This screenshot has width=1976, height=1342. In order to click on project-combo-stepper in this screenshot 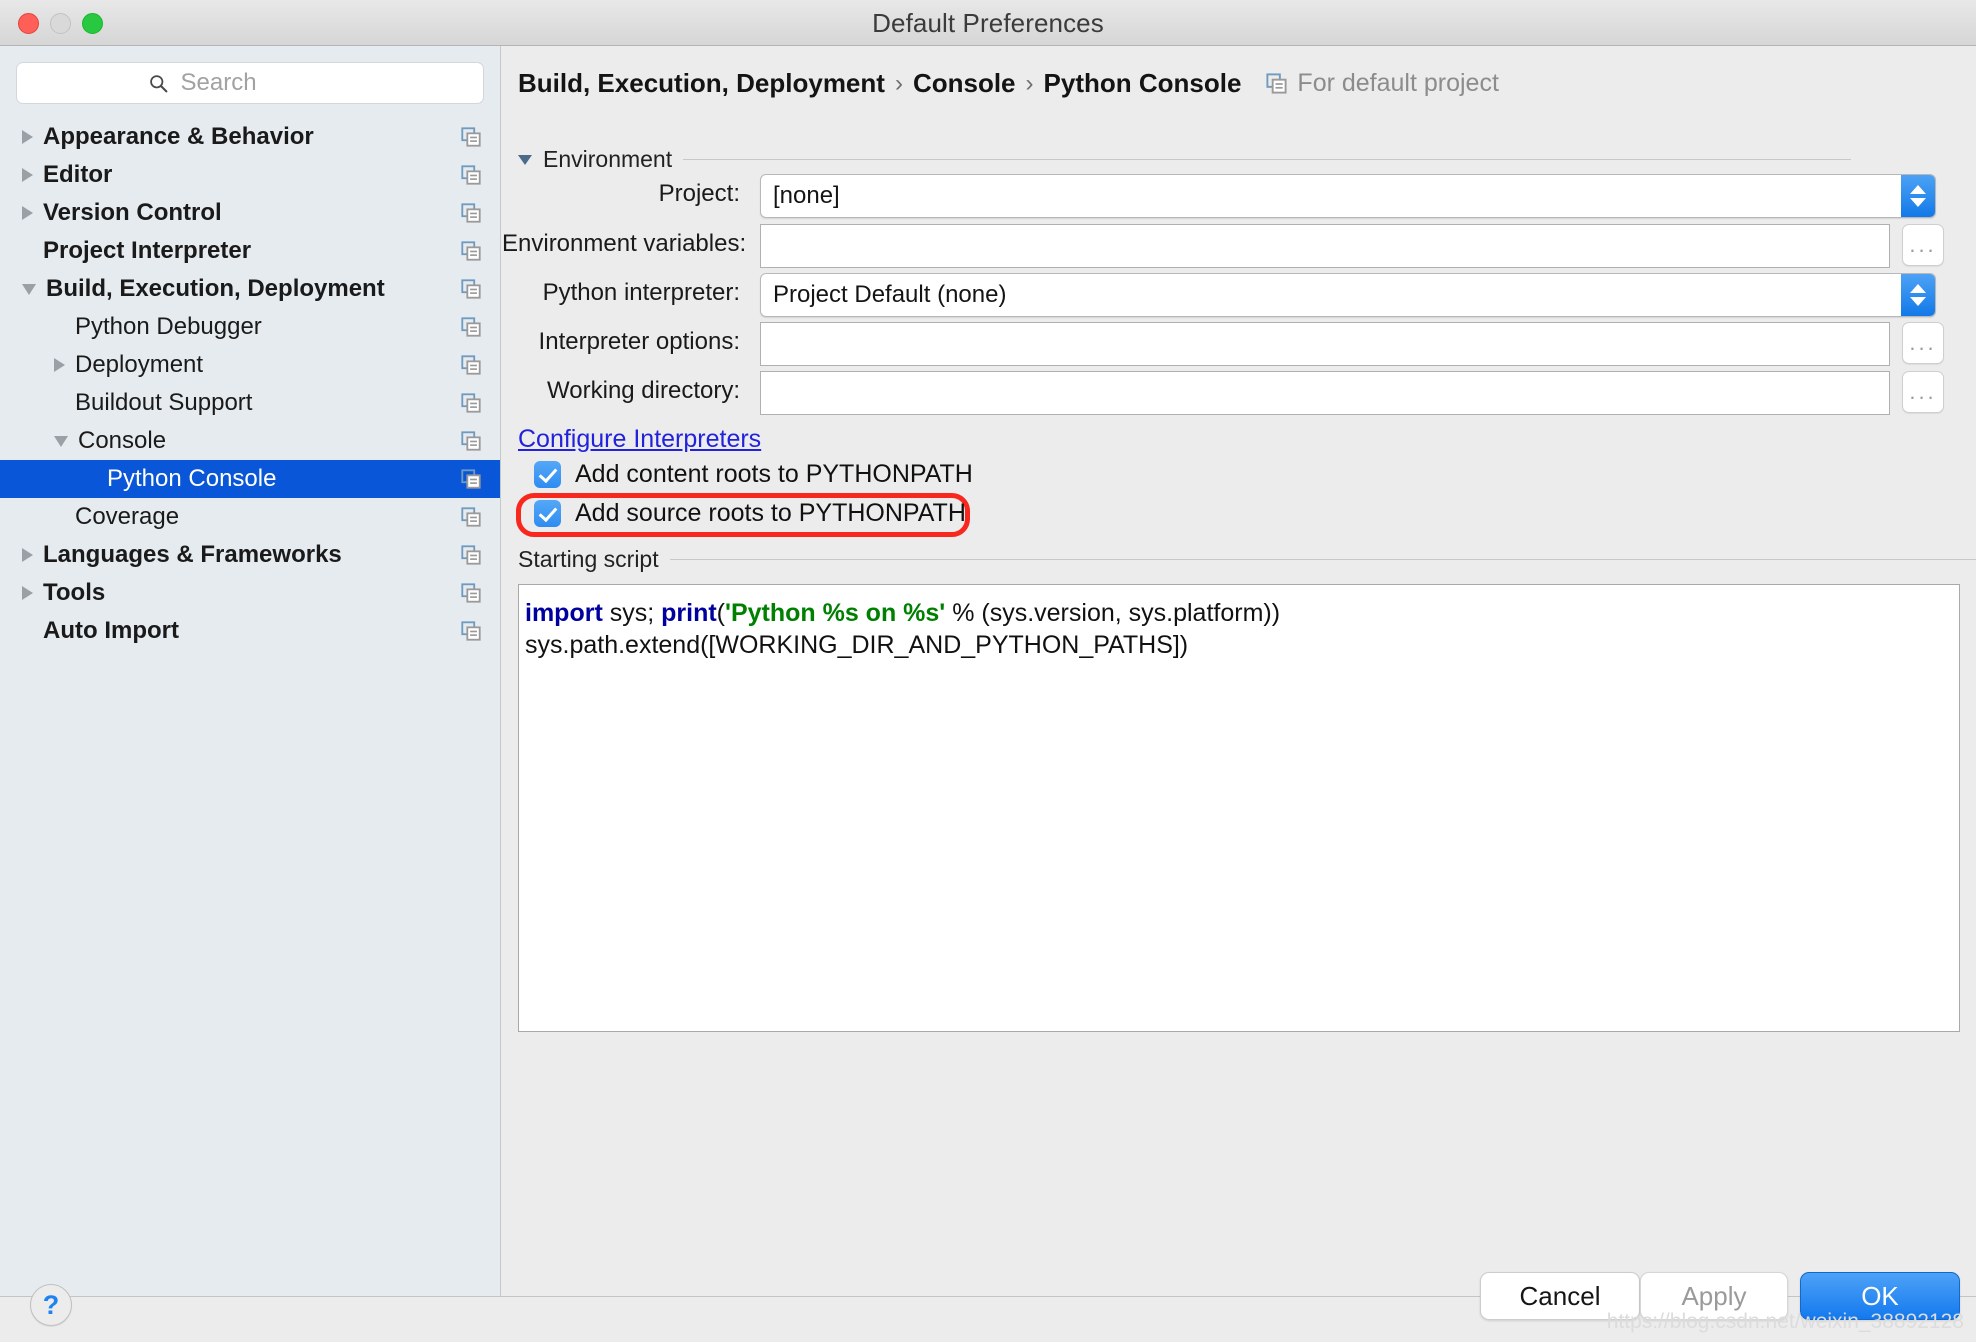, I will do `click(1918, 196)`.